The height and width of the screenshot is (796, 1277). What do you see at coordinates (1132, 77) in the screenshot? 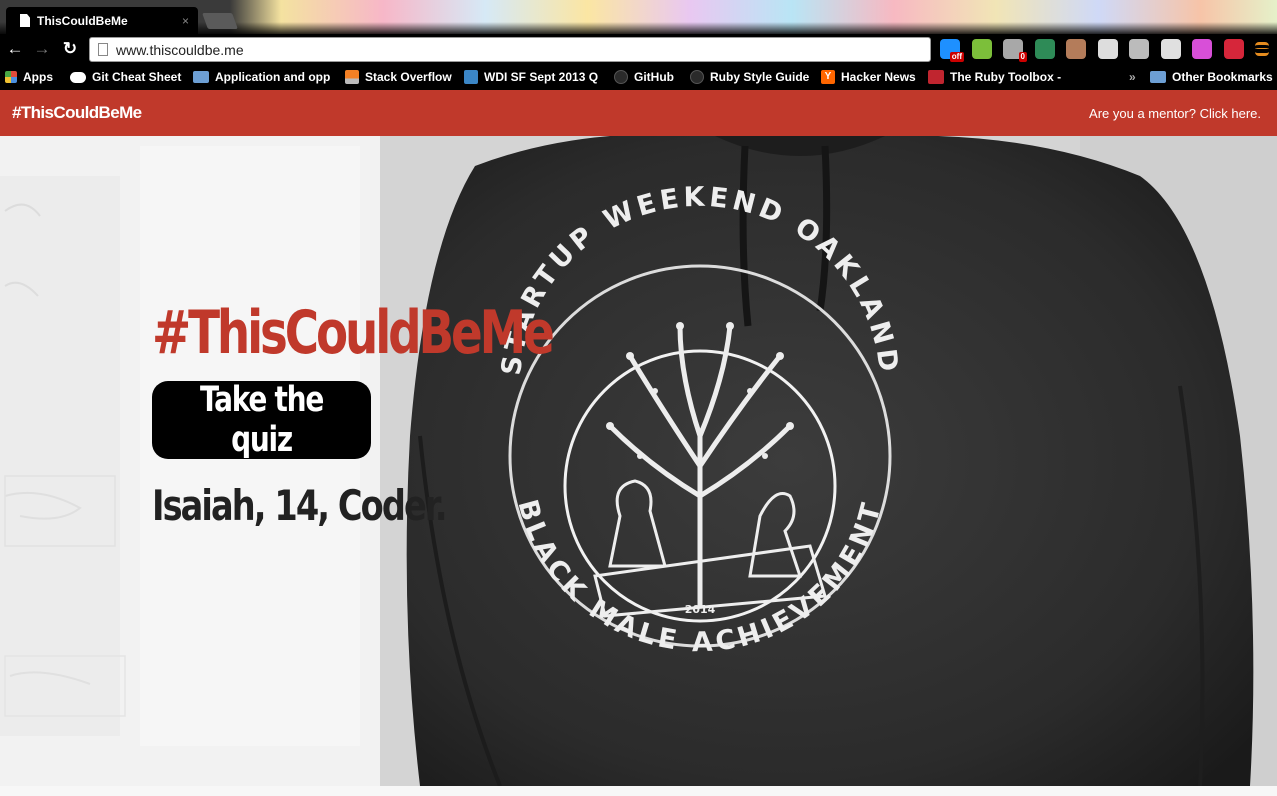
I see `bookmarks-overflow-chevron: »` at bounding box center [1132, 77].